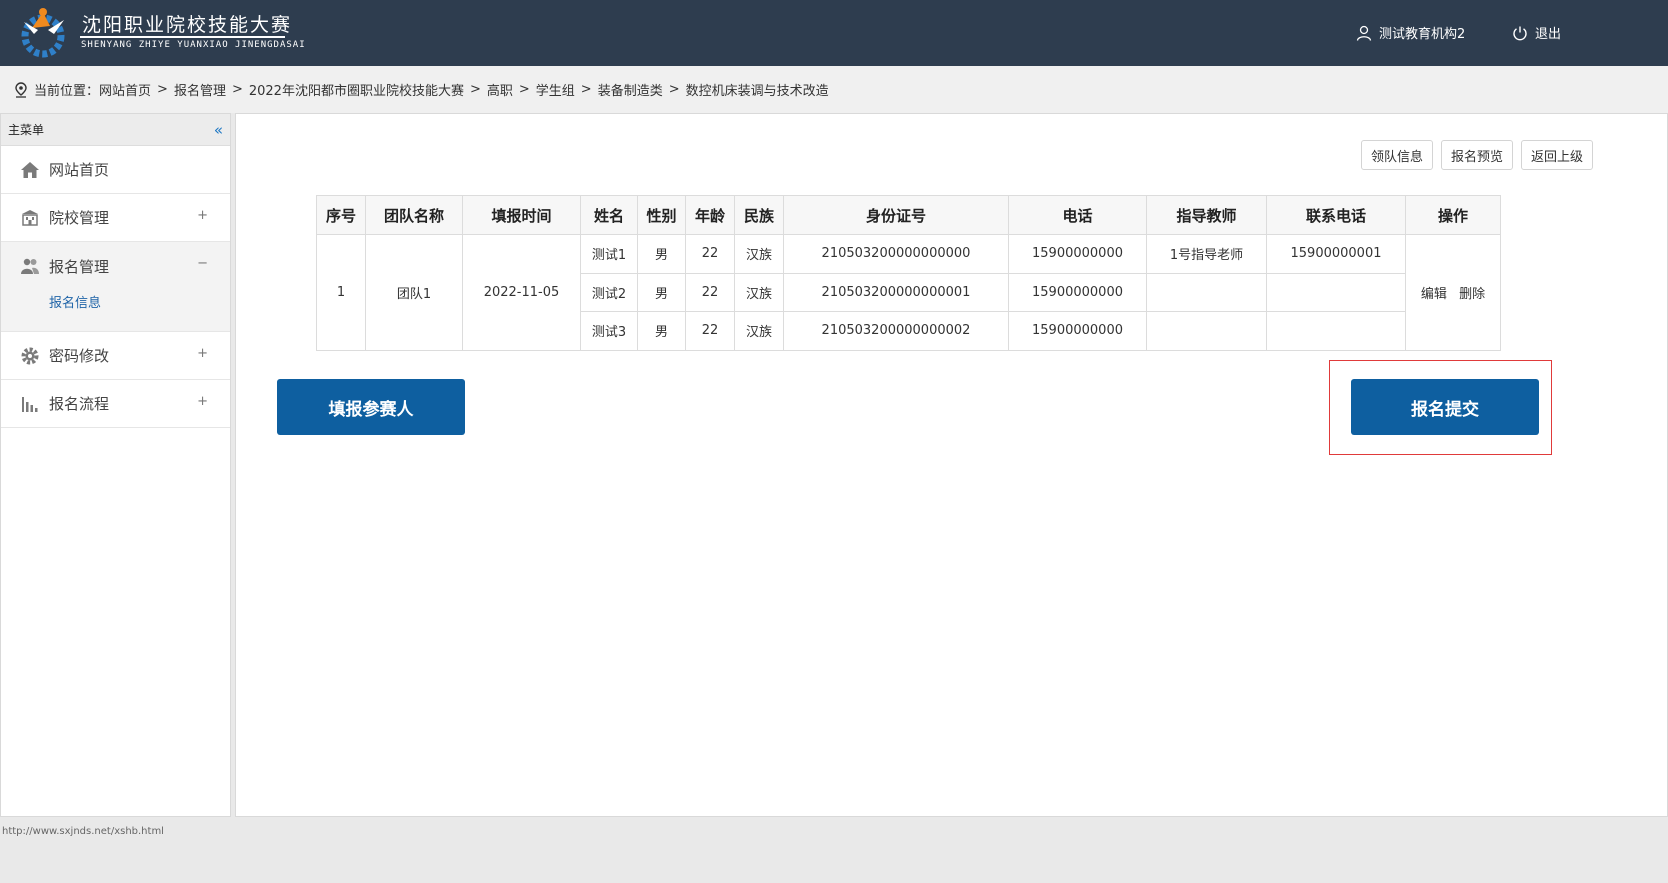 The height and width of the screenshot is (883, 1668). Describe the element at coordinates (43, 33) in the screenshot. I see `logo-icon` at that location.